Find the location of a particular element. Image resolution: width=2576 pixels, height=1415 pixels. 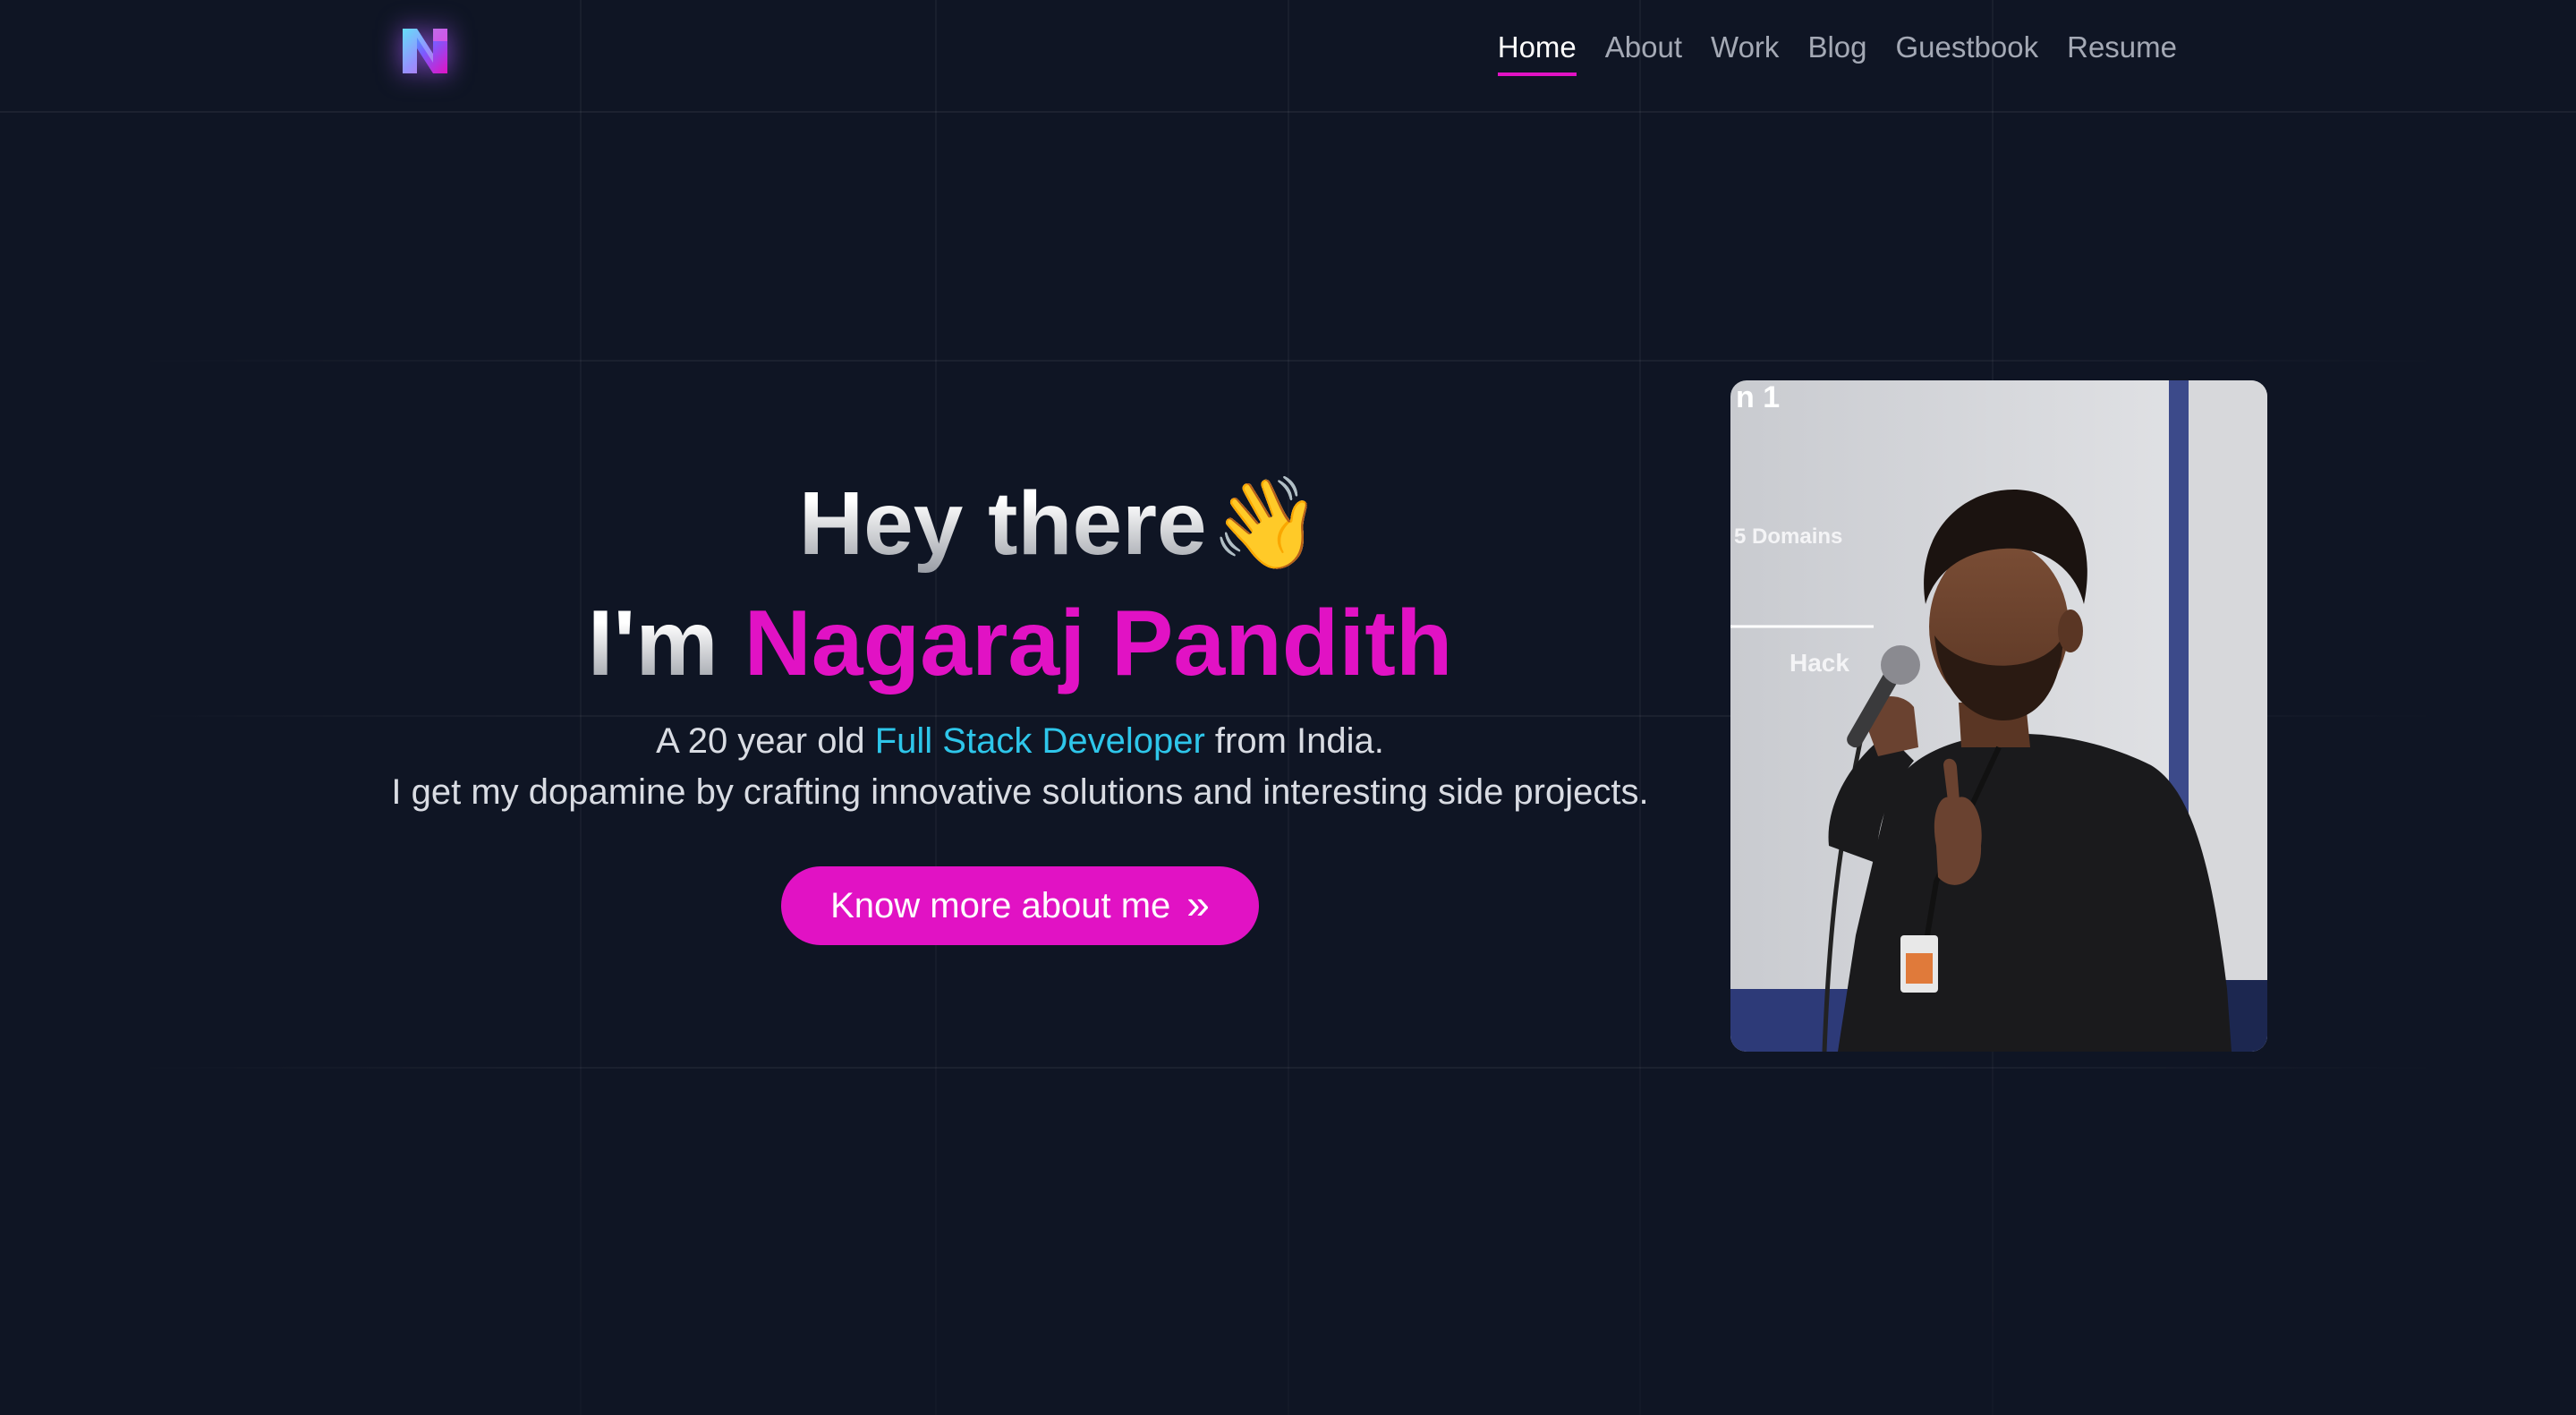

slide-text-domains: 5 Domains is located at coordinates (1788, 536).